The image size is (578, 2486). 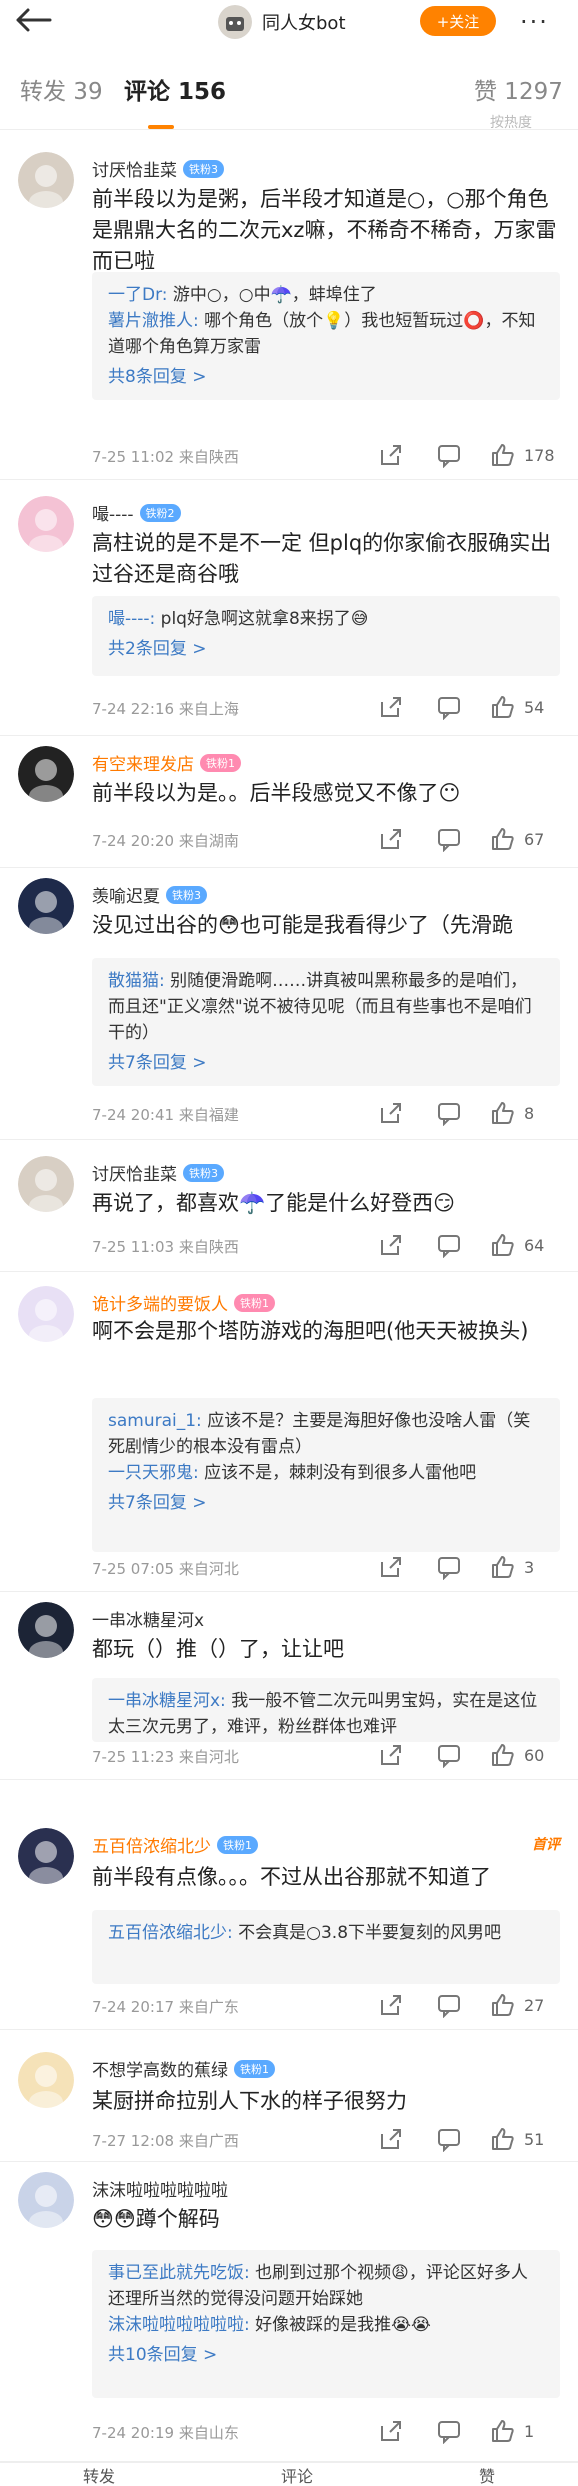 What do you see at coordinates (235, 22) in the screenshot?
I see `account-avatar` at bounding box center [235, 22].